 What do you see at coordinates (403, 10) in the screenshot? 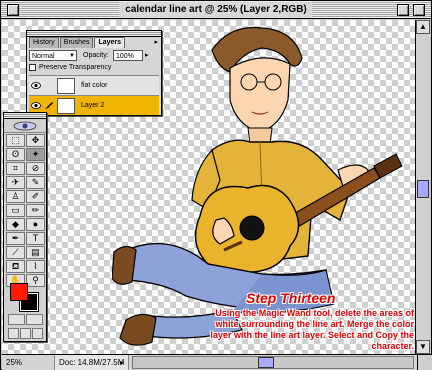
I see `zoom-box-icon` at bounding box center [403, 10].